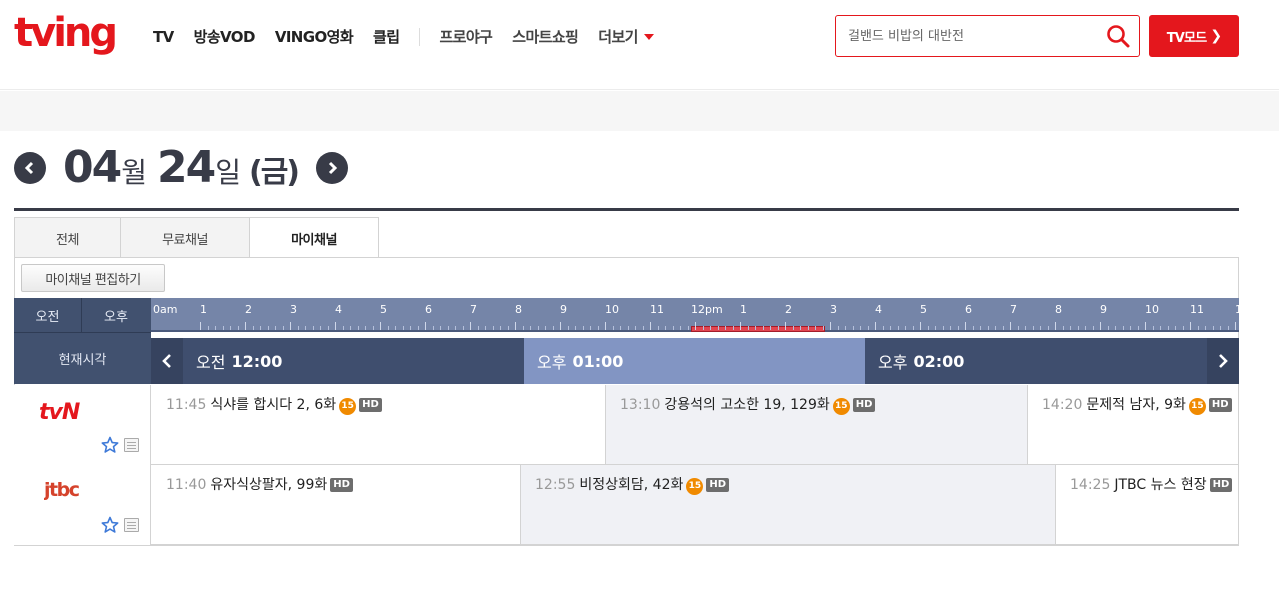 Image resolution: width=1279 pixels, height=597 pixels. I want to click on next-time-button, so click(1223, 361).